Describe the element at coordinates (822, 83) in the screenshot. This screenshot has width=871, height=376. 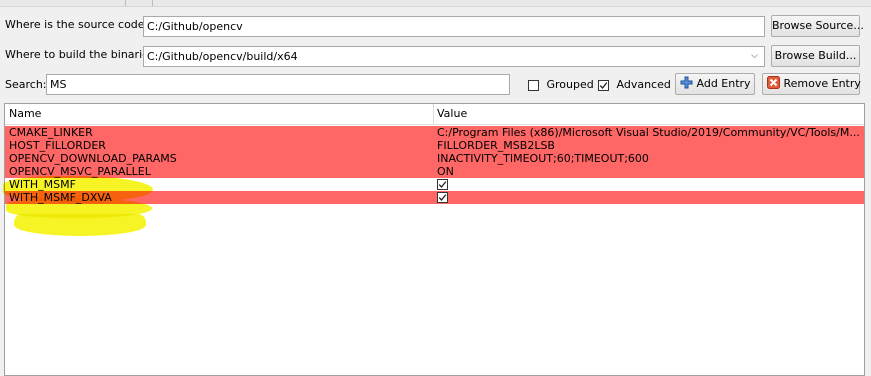
I see `remove-entry-label: Remove Entry` at that location.